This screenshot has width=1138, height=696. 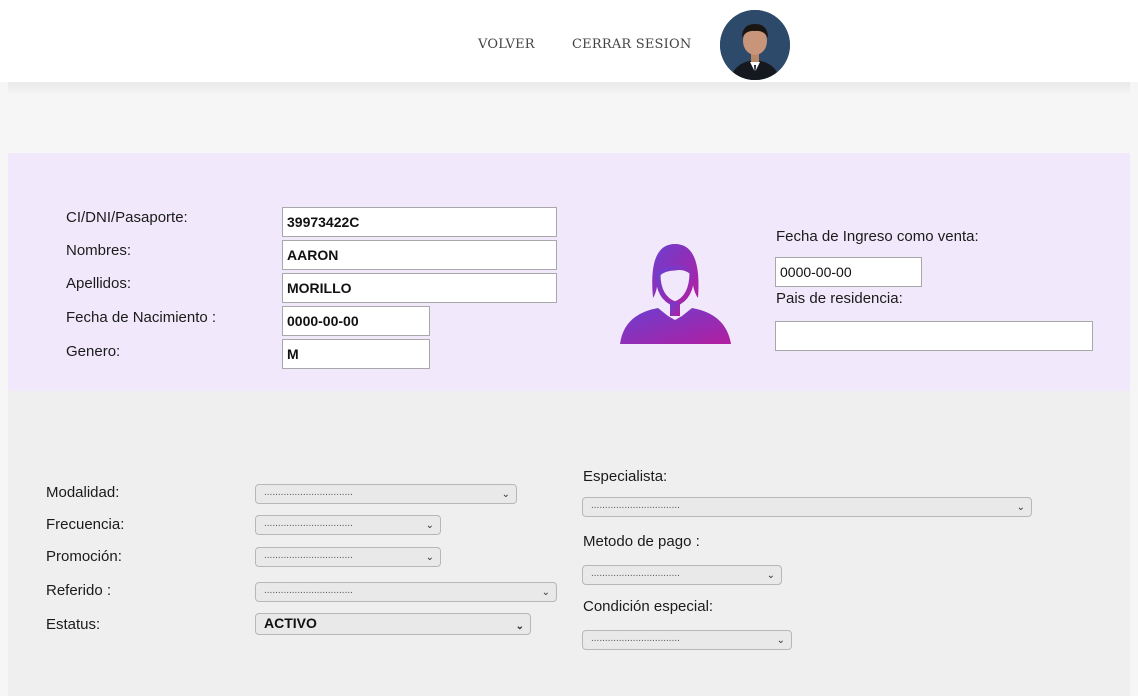 What do you see at coordinates (85, 524) in the screenshot?
I see `frecuencia-label: Frecuencia:` at bounding box center [85, 524].